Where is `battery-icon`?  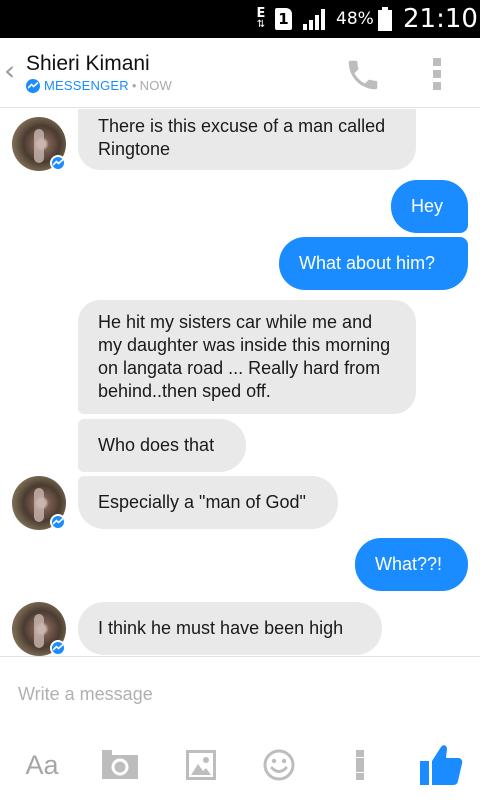
battery-icon is located at coordinates (385, 19).